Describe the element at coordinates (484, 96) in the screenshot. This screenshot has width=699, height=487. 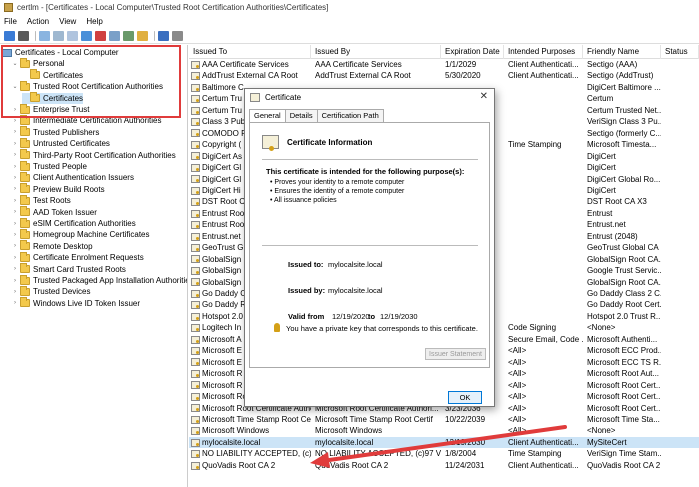
I see `close-icon: ✕` at that location.